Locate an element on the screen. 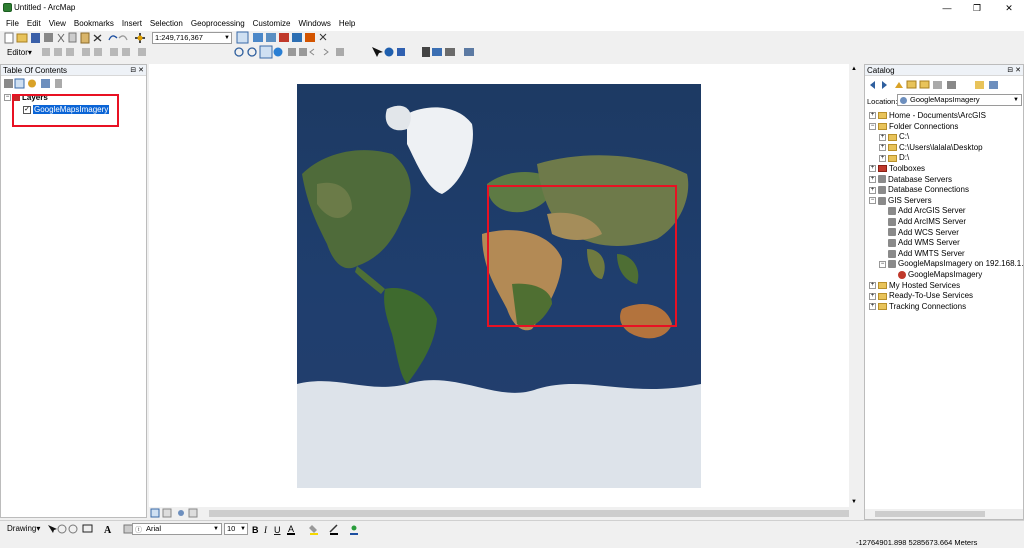 Image resolution: width=1024 pixels, height=548 pixels. scroll-thumb is located at coordinates (529, 513).